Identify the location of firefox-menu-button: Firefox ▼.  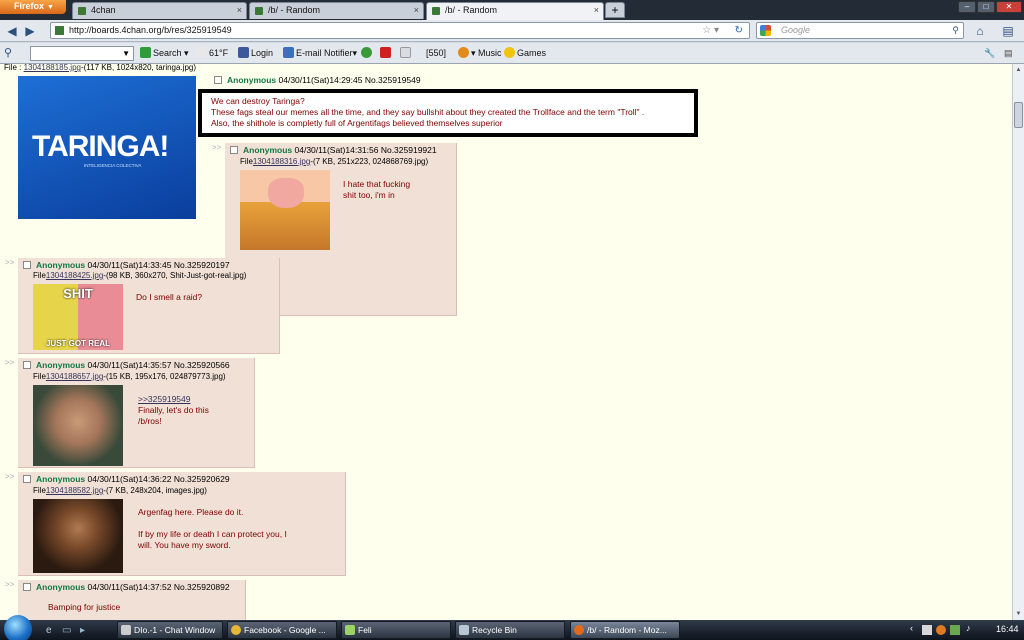
(33, 7).